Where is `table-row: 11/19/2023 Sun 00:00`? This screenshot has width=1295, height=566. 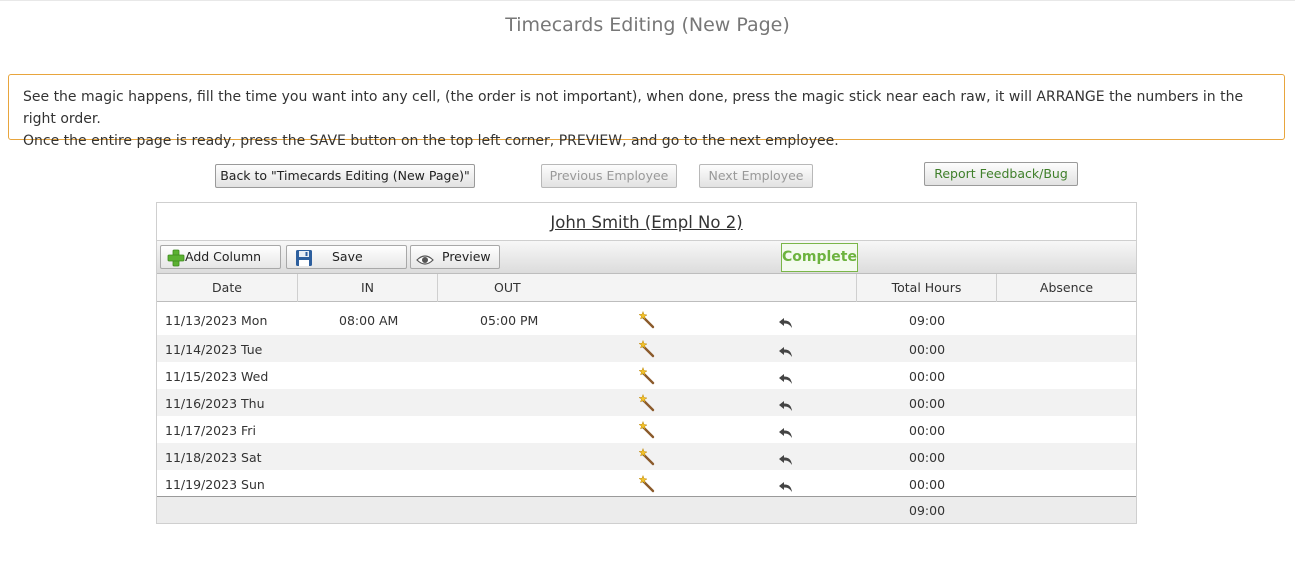
table-row: 11/19/2023 Sun 00:00 is located at coordinates (646, 483).